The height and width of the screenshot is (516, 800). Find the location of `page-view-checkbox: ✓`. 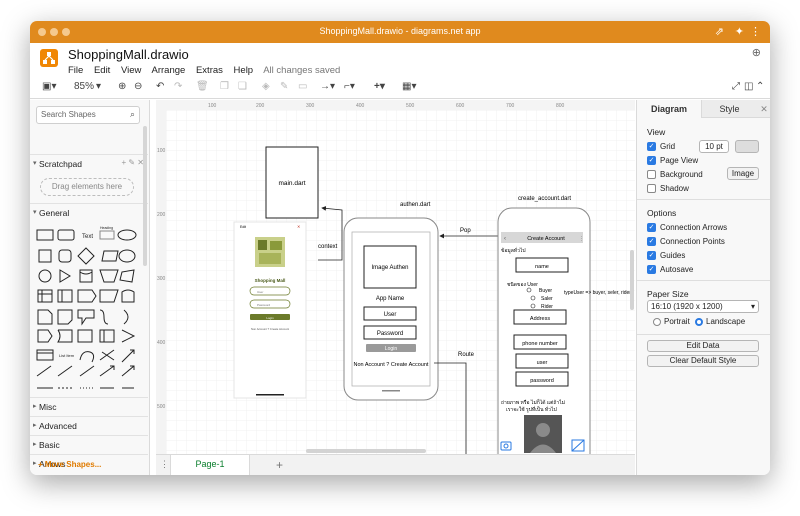

page-view-checkbox: ✓ is located at coordinates (651, 160).